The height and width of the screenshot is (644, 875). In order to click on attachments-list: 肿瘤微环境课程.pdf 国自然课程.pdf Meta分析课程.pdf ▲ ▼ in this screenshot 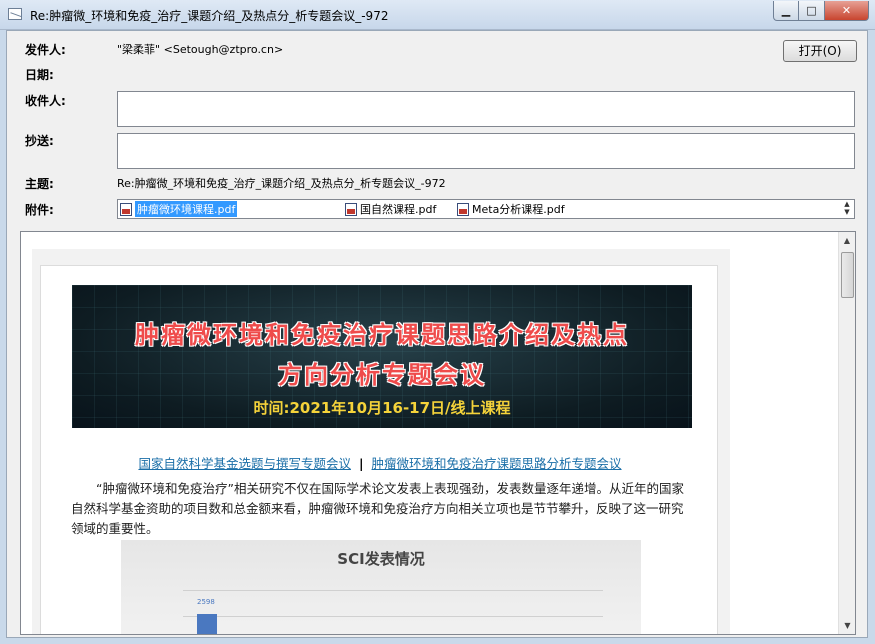, I will do `click(486, 209)`.